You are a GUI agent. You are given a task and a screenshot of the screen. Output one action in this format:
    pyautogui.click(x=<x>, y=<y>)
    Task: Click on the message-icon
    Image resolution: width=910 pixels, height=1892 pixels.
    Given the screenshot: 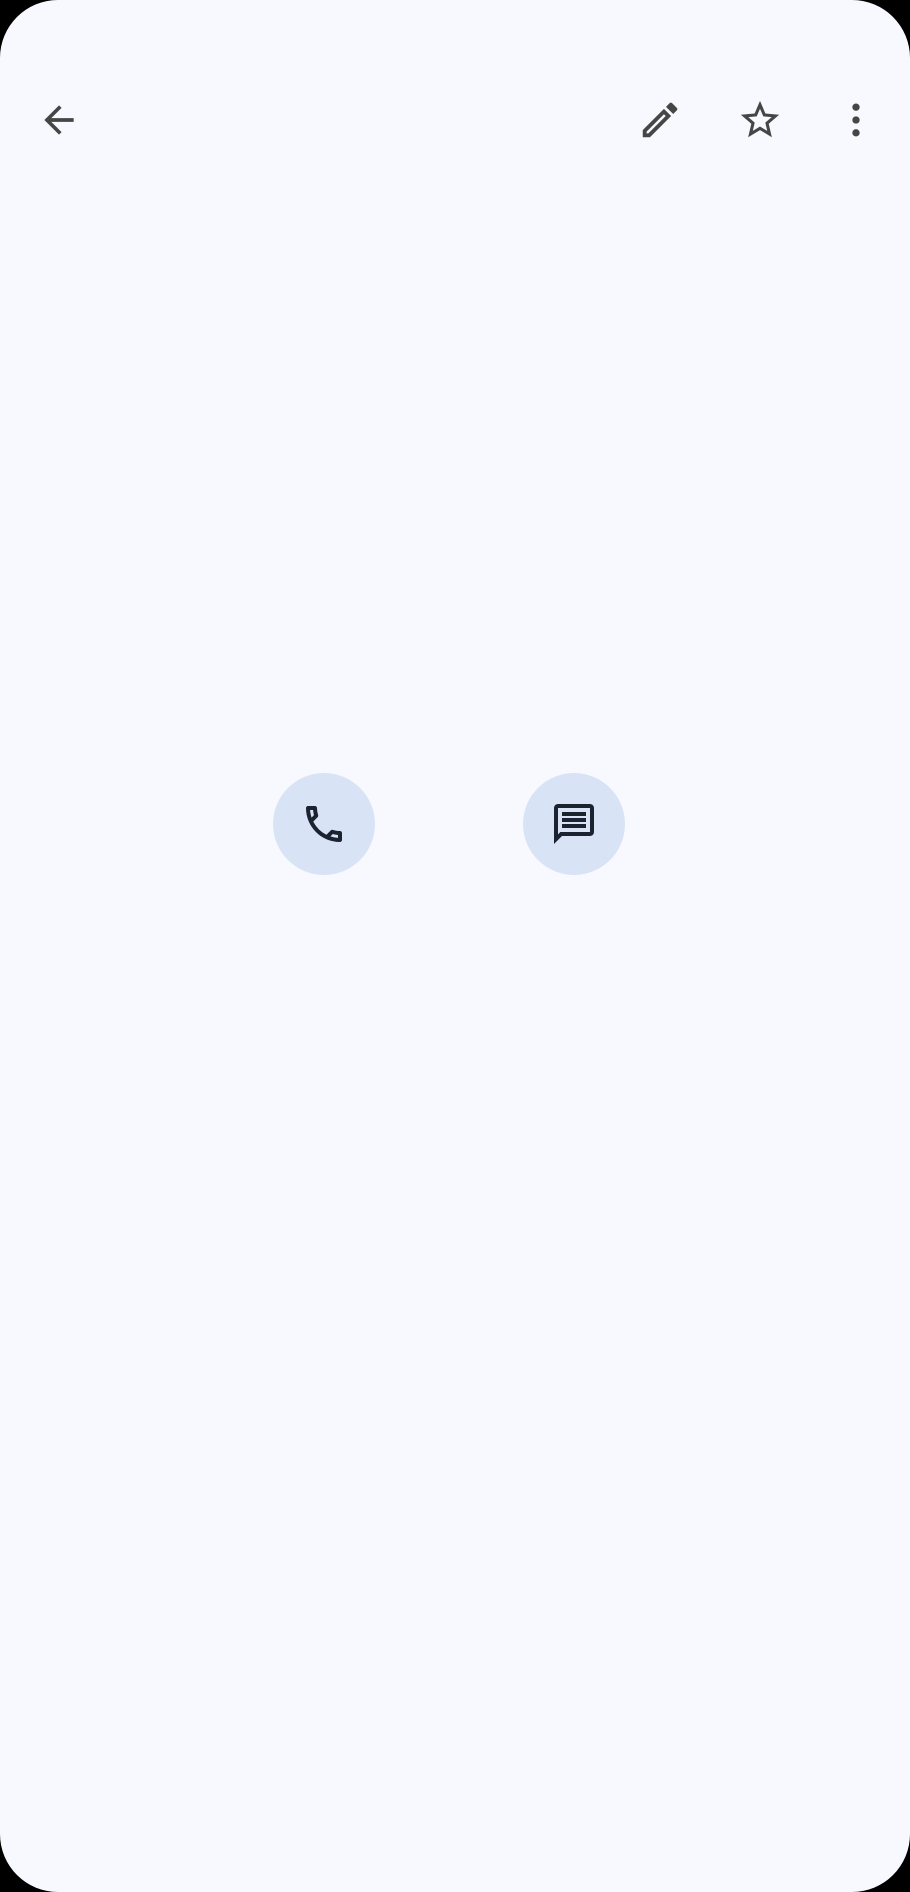 What is the action you would take?
    pyautogui.click(x=574, y=824)
    